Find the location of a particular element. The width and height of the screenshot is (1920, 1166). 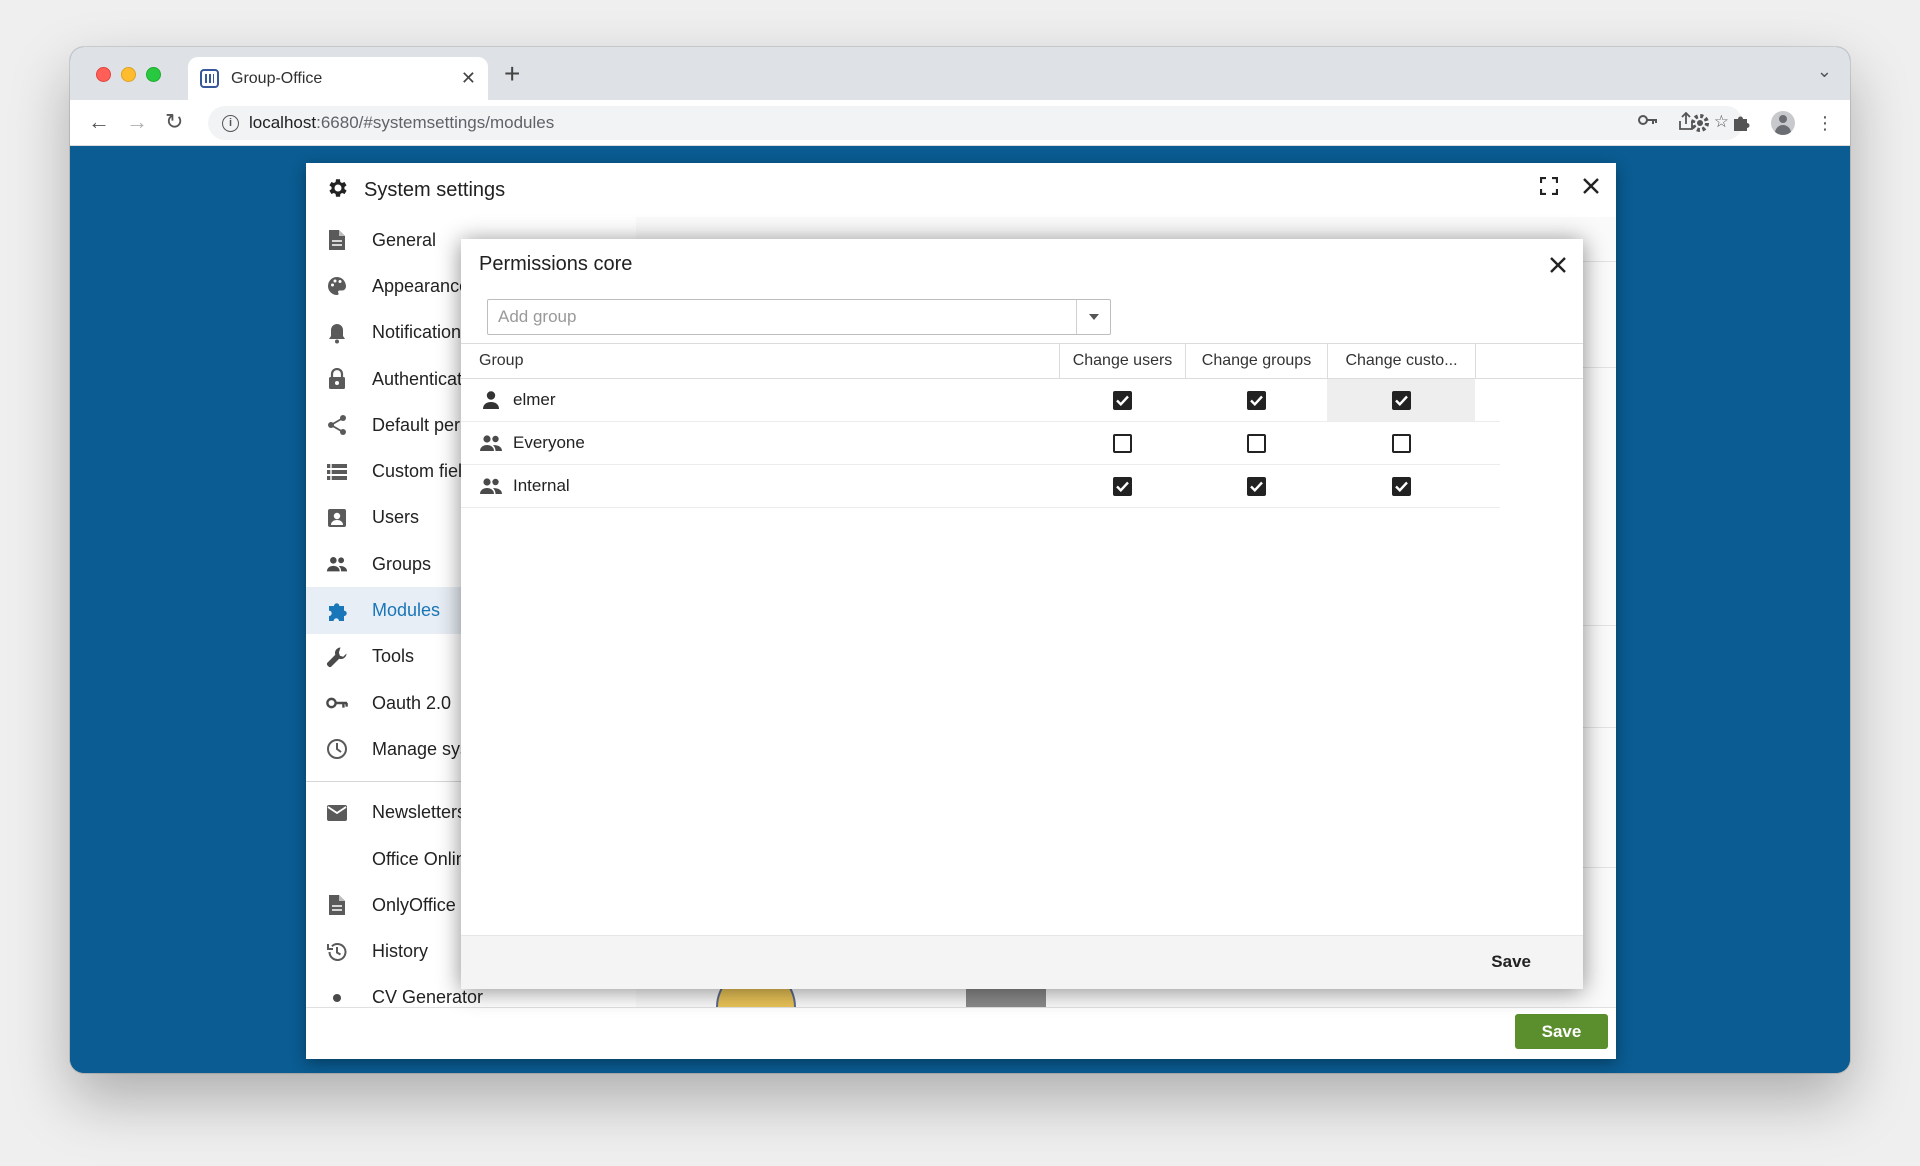

browser-menu-icon: ⋮ is located at coordinates (1825, 123).